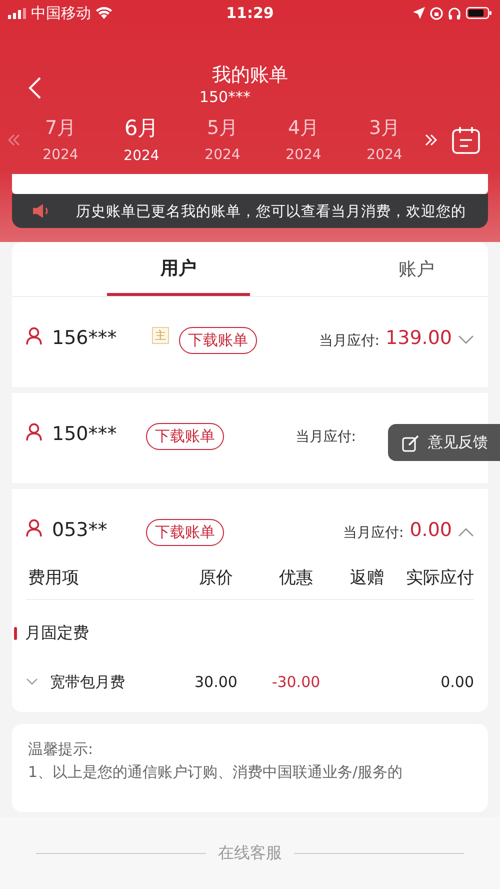  Describe the element at coordinates (431, 530) in the screenshot. I see `amount-due: 0.00` at that location.